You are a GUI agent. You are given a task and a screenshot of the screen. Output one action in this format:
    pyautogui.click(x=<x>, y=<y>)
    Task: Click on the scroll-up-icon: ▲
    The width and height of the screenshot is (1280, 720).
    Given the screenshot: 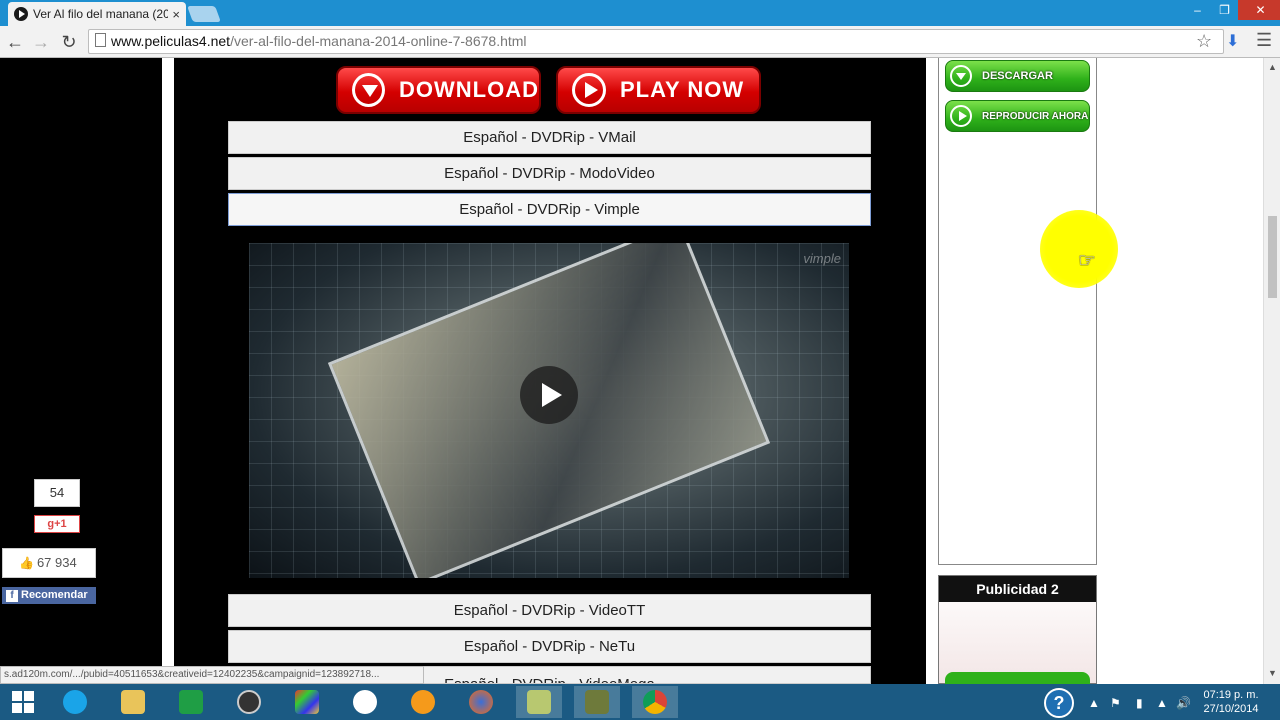 What is the action you would take?
    pyautogui.click(x=1272, y=67)
    